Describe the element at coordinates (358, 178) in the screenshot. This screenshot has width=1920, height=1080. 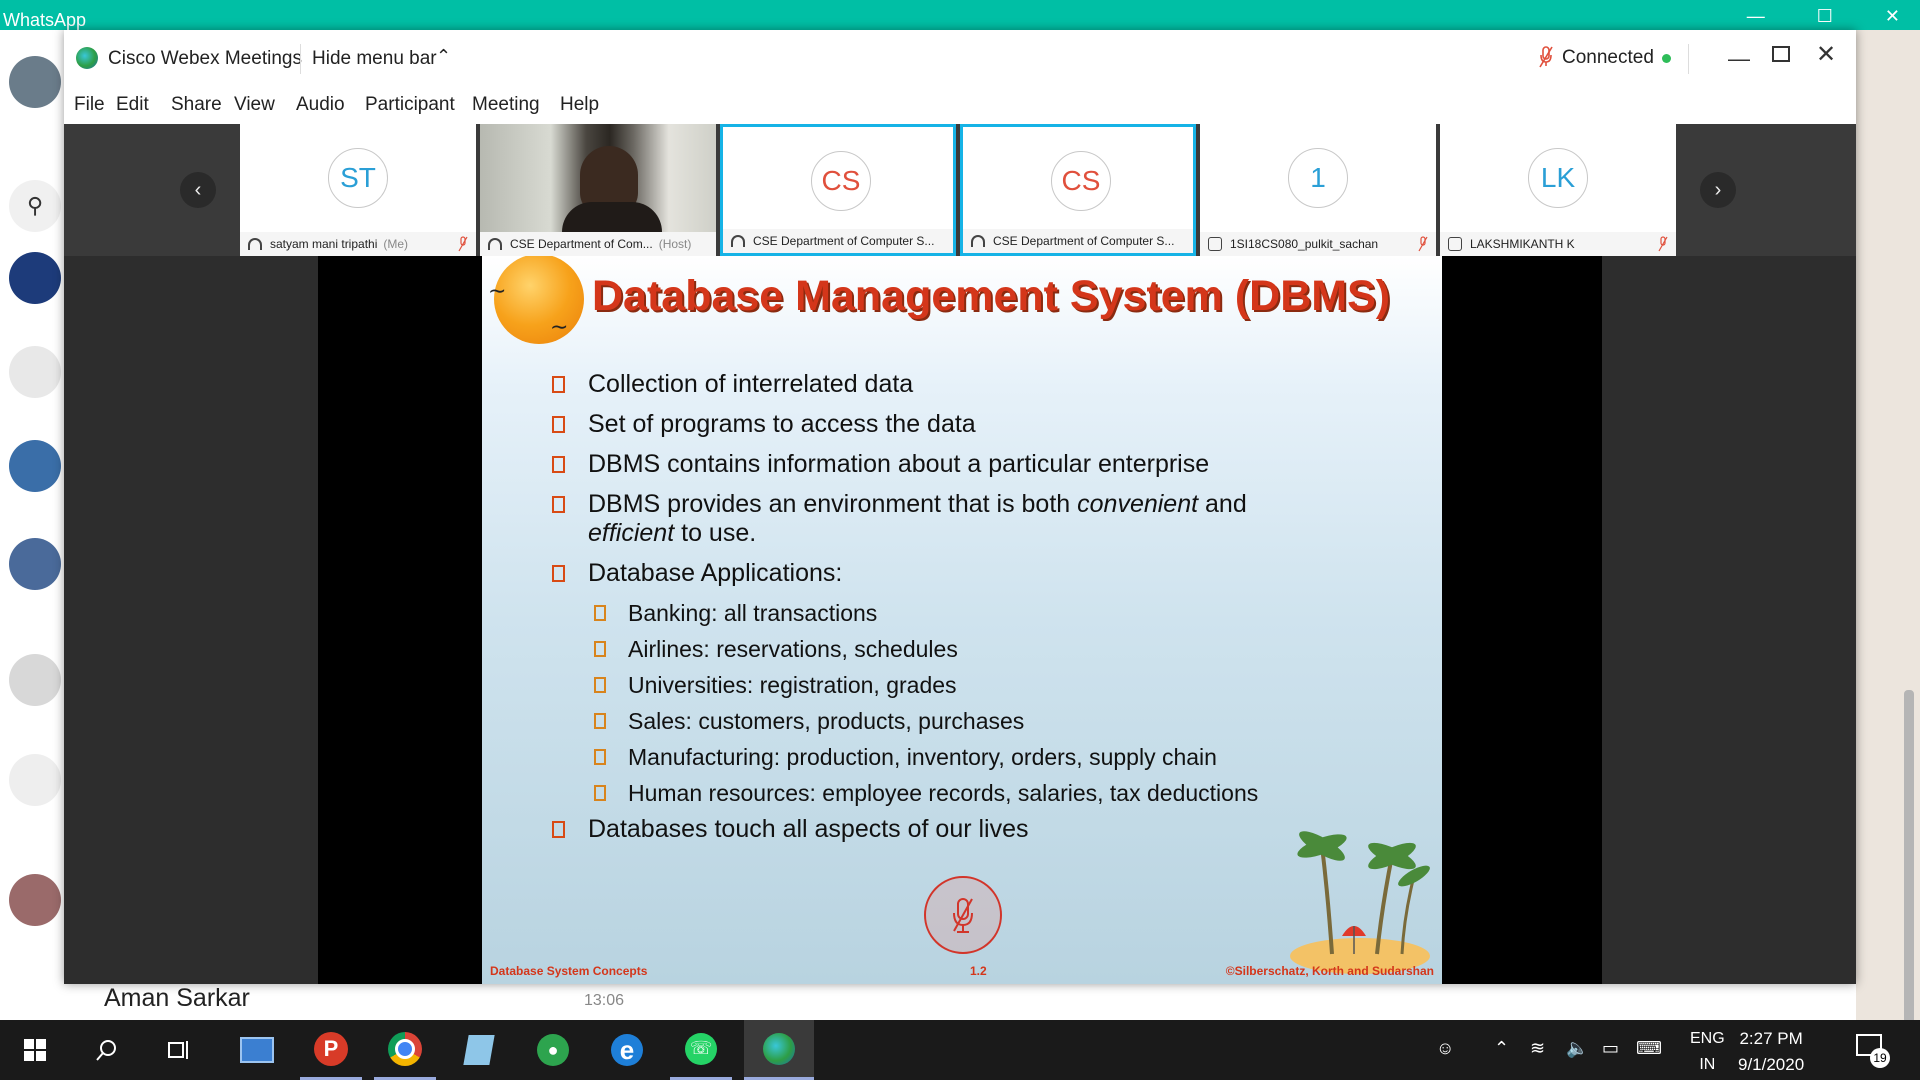
I see `participant-initials: ST` at that location.